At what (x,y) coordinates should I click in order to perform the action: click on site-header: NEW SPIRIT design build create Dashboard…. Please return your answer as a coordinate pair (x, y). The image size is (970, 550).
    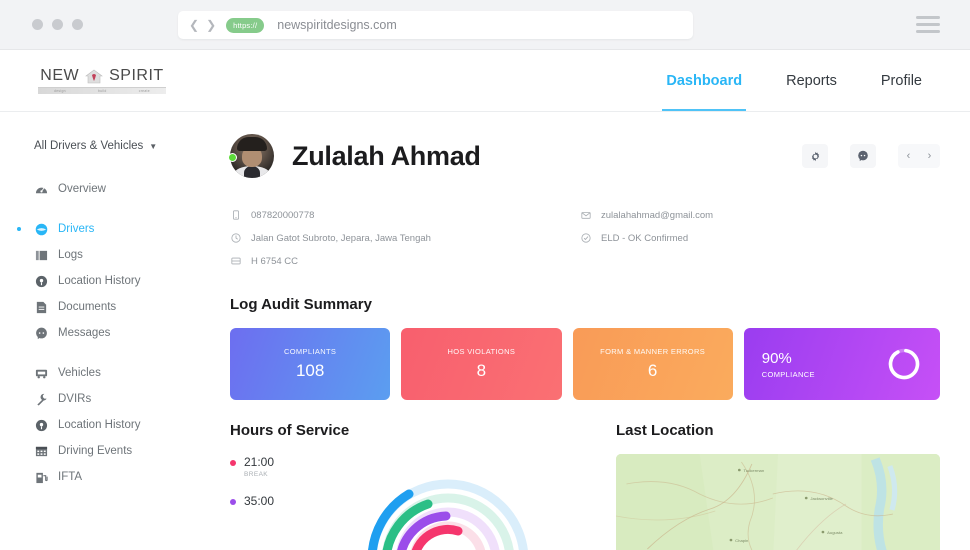
    Looking at the image, I should click on (485, 81).